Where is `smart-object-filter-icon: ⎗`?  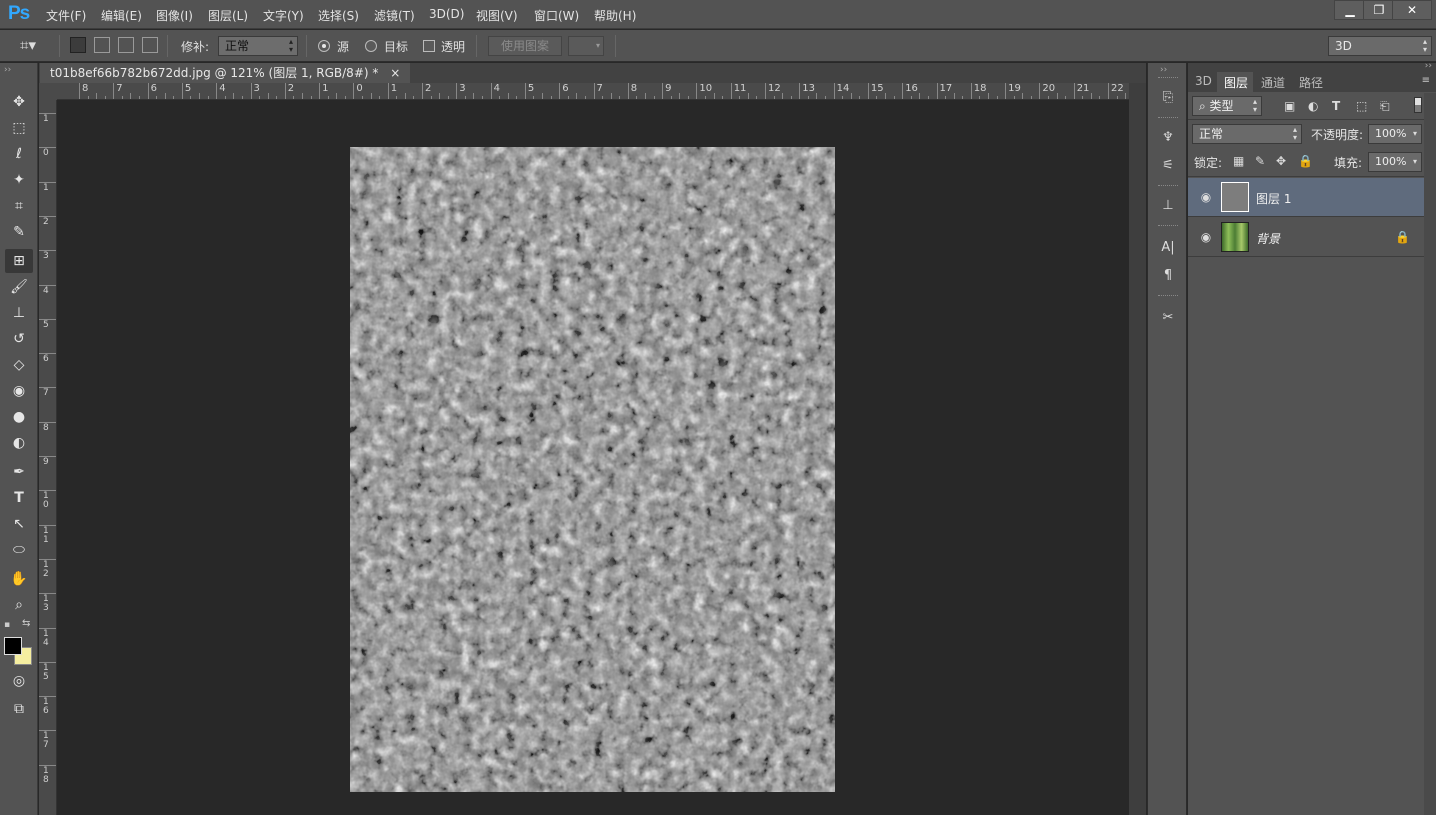
smart-object-filter-icon: ⎗ is located at coordinates (1385, 106).